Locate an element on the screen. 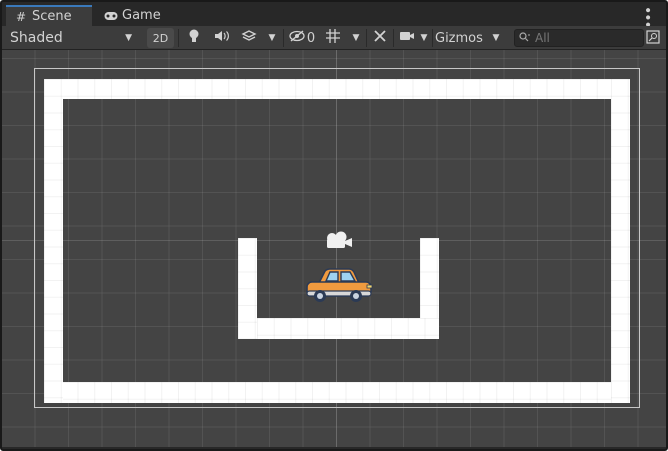 The height and width of the screenshot is (451, 668). 2d-toggle-button: 2D is located at coordinates (160, 38).